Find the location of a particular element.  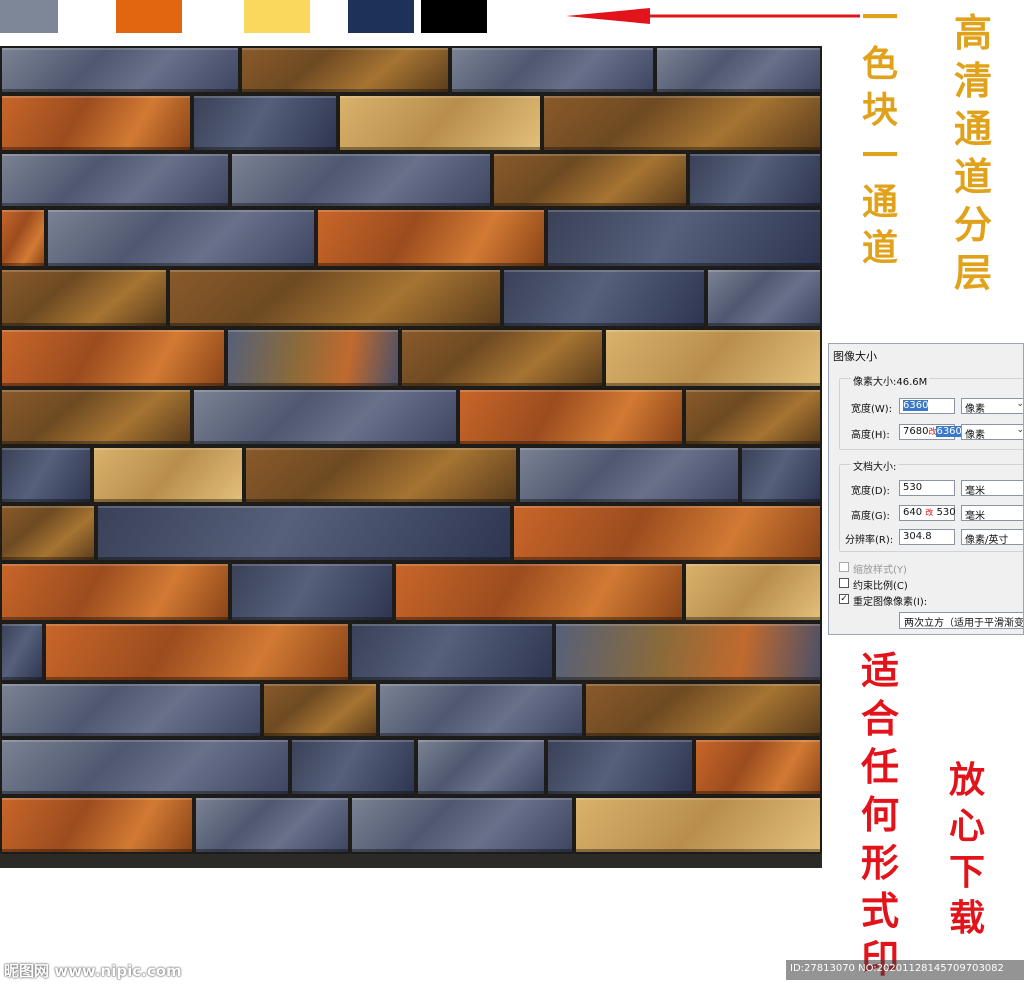

swatch-navy is located at coordinates (381, 16).